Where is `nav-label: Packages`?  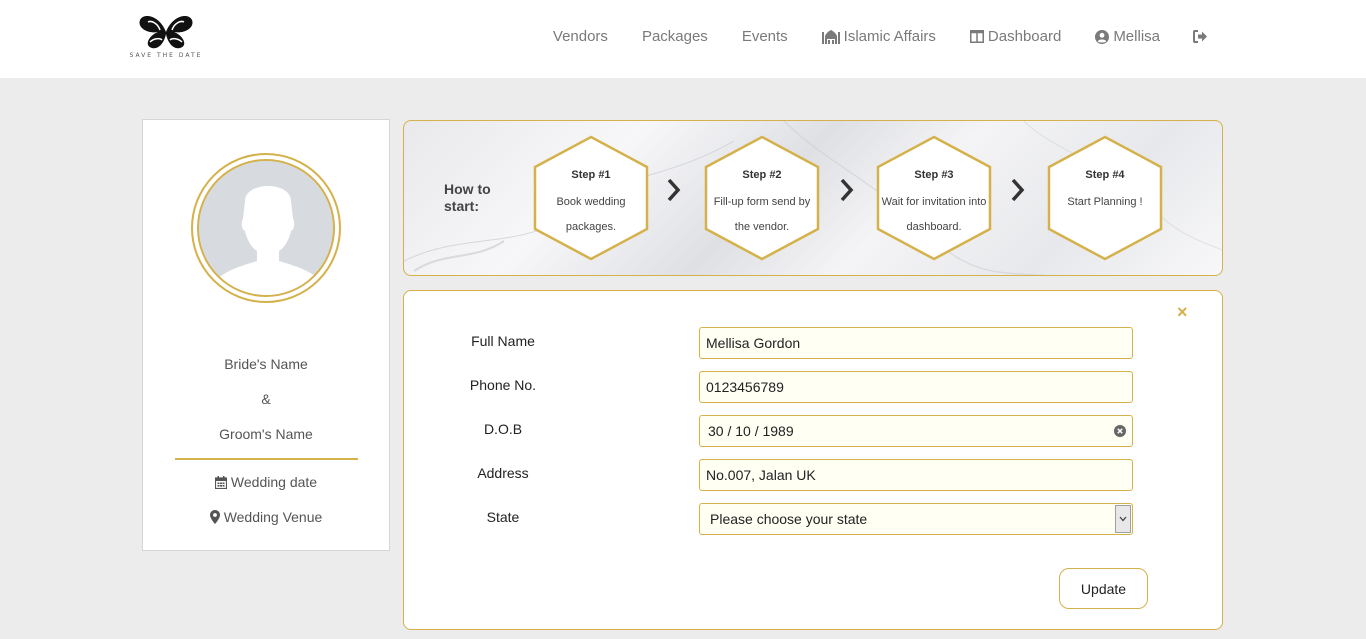 nav-label: Packages is located at coordinates (674, 36).